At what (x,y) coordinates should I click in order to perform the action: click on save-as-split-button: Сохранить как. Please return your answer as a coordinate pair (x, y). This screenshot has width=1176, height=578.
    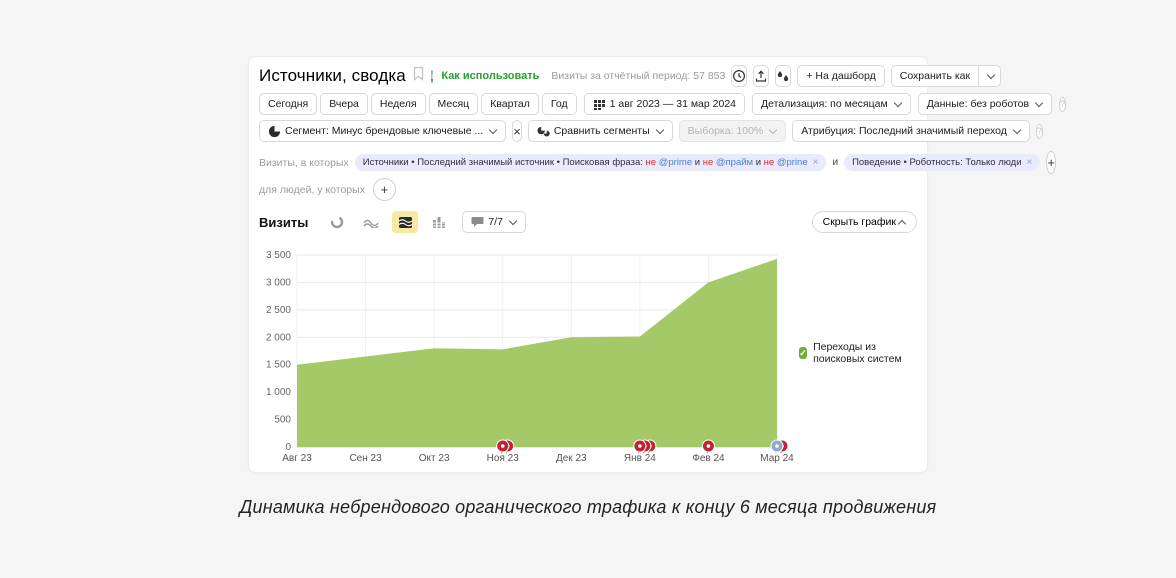
    Looking at the image, I should click on (946, 76).